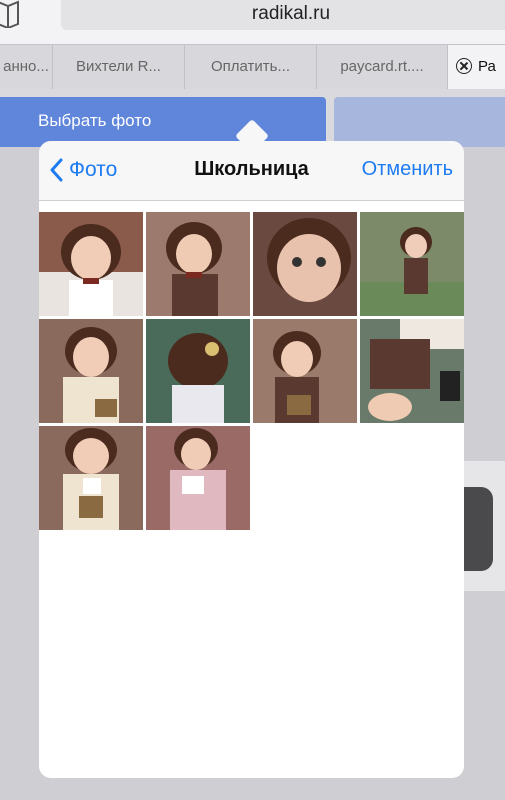  Describe the element at coordinates (487, 66) in the screenshot. I see `tab-label: Ра` at that location.